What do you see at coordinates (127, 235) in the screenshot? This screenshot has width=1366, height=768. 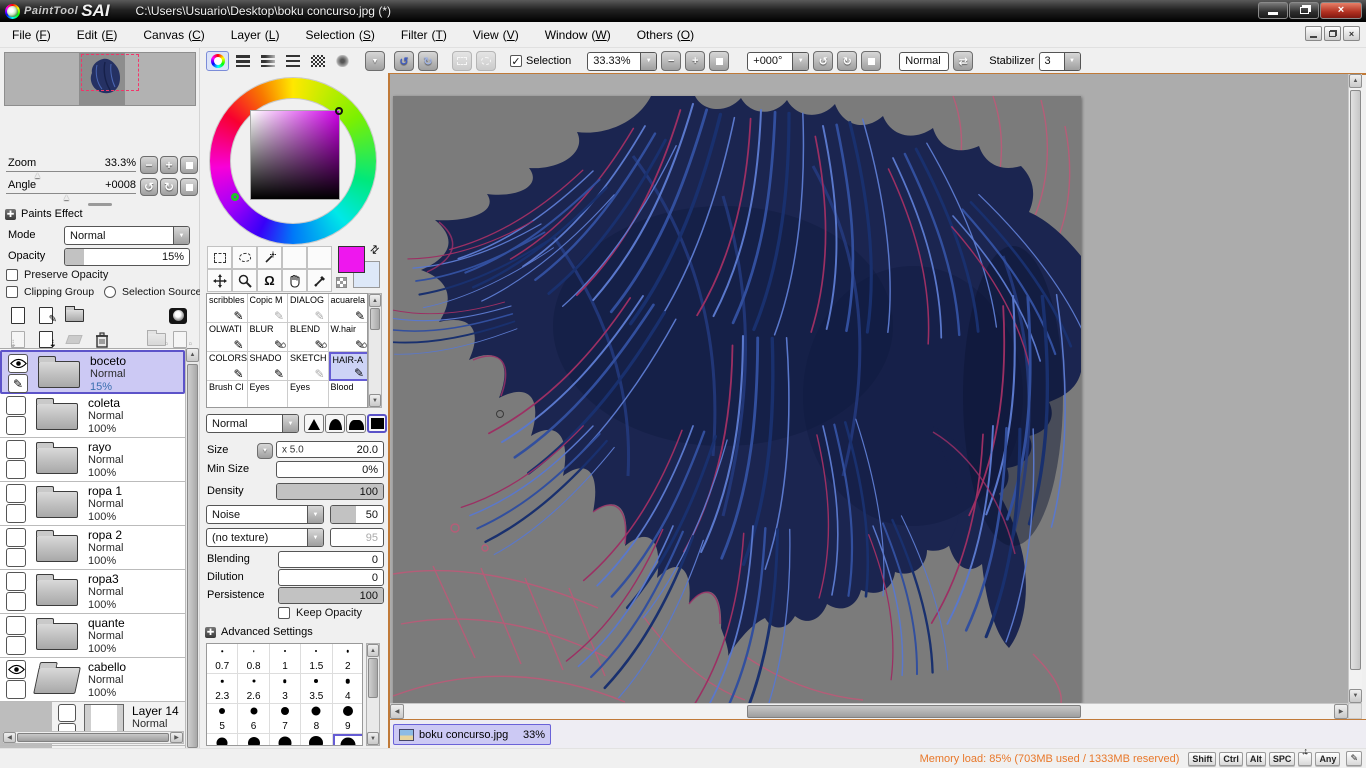 I see `layer-mode-dropdown: Normal ▼` at bounding box center [127, 235].